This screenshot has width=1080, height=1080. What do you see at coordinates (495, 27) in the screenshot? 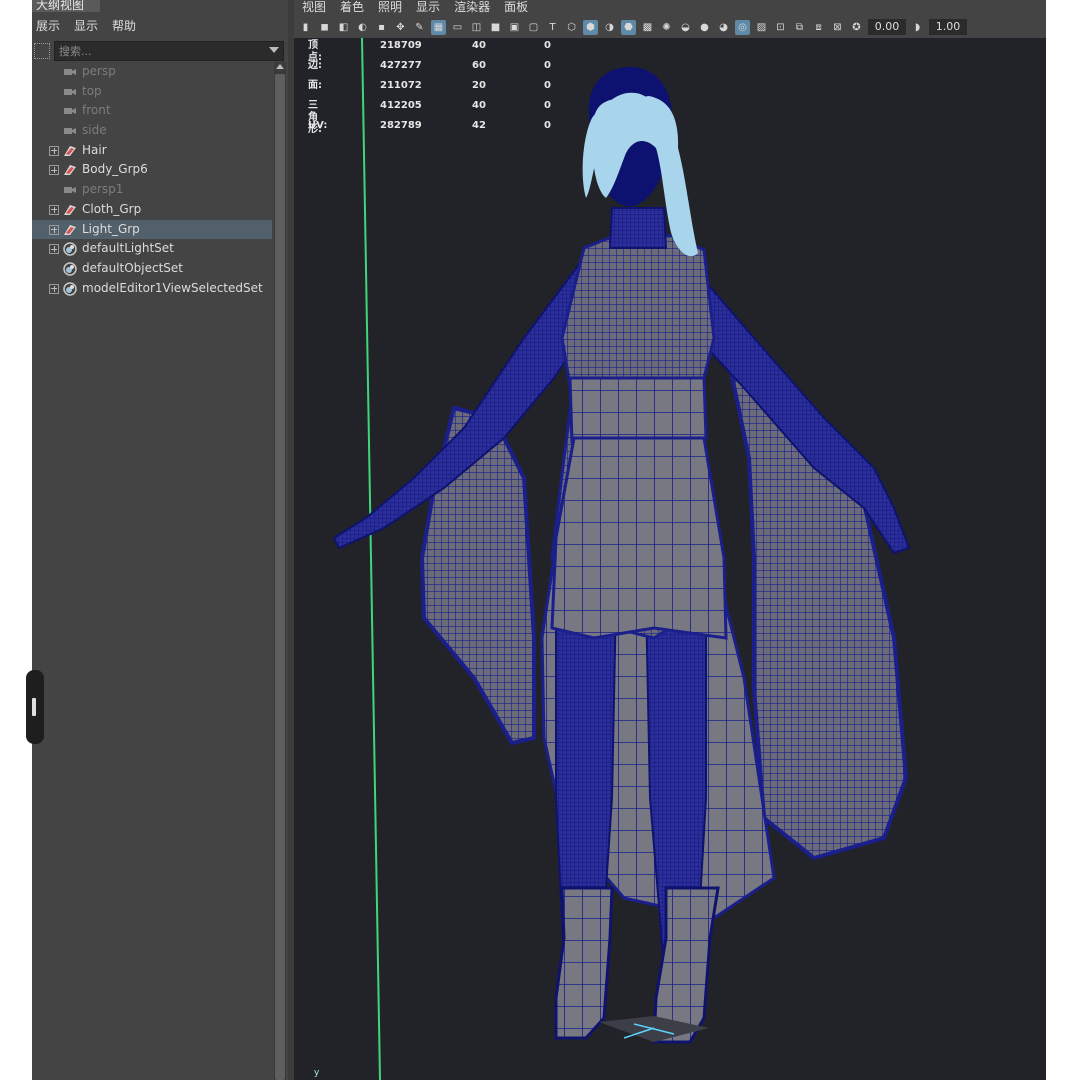
I see `gate-mask-icon: ■` at bounding box center [495, 27].